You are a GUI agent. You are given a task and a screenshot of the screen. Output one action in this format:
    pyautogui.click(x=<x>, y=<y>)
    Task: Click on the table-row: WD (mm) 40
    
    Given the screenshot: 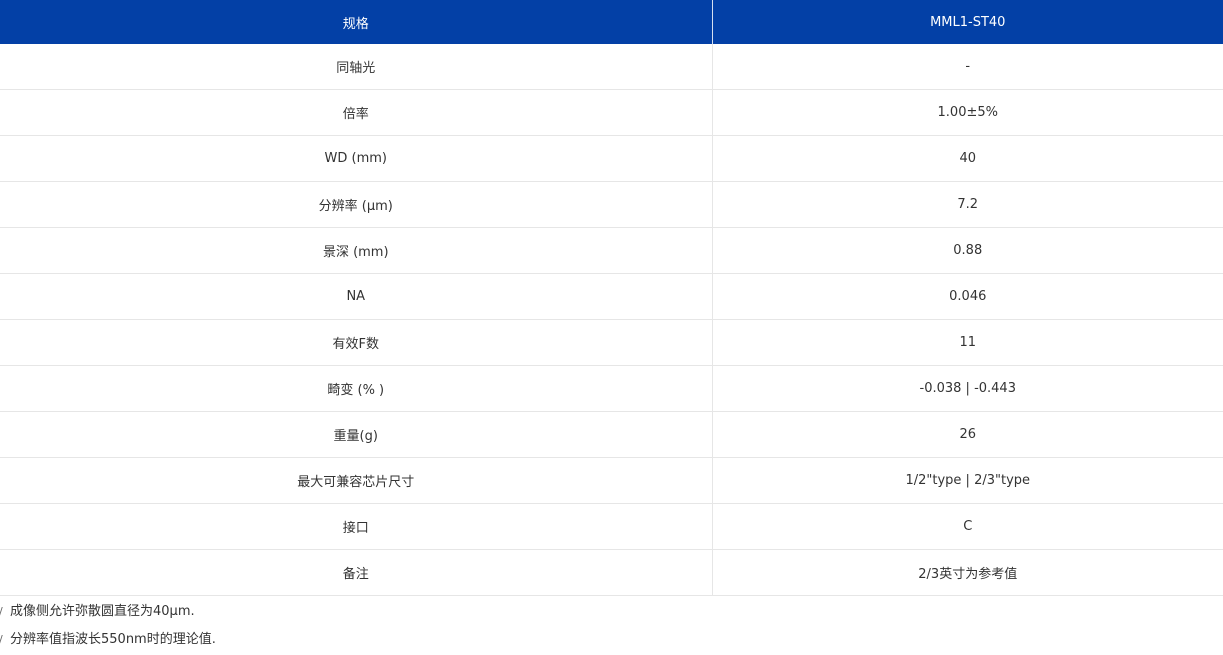 What is the action you would take?
    pyautogui.click(x=611, y=158)
    